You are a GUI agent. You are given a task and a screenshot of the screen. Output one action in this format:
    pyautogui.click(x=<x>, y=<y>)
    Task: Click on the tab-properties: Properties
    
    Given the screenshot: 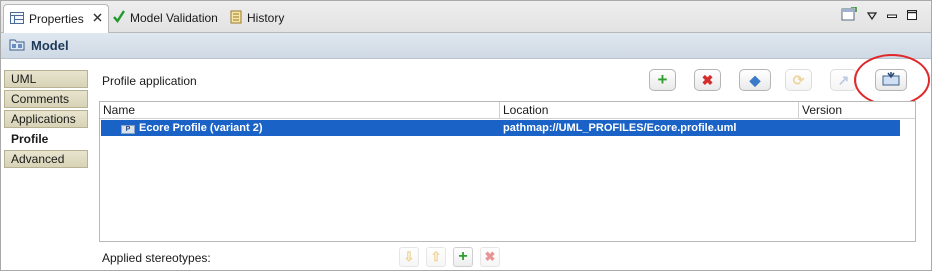 What is the action you would take?
    pyautogui.click(x=56, y=18)
    